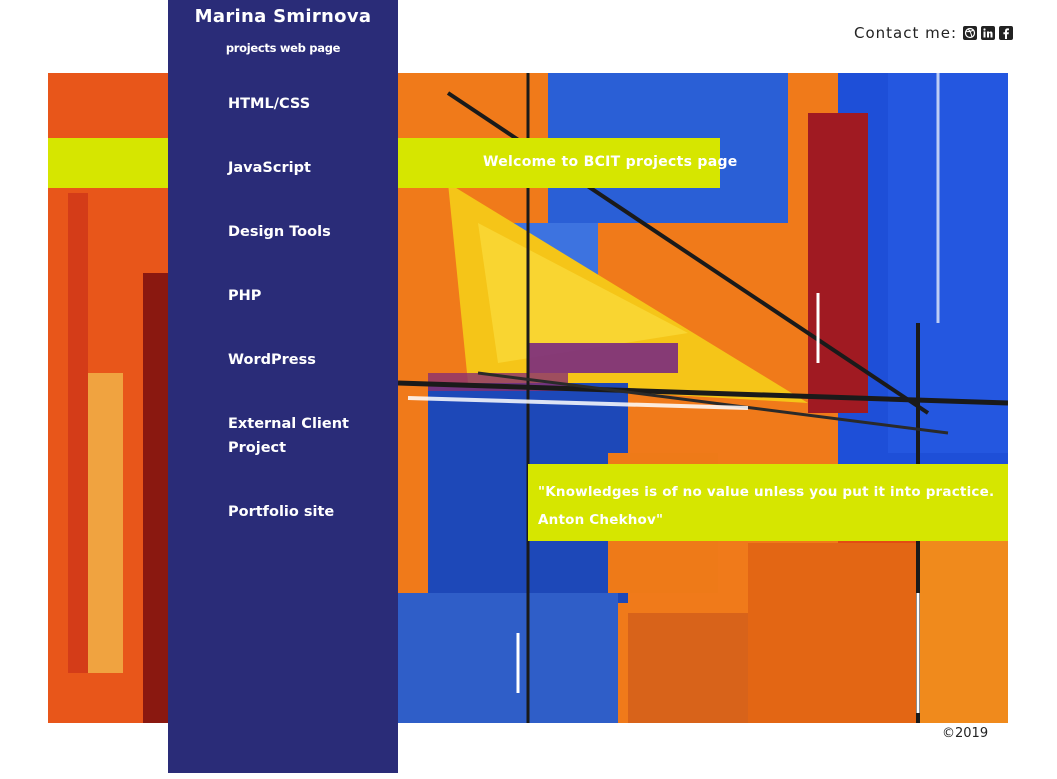 The width and height of the screenshot is (1057, 779). I want to click on facebook-glyph, so click(1006, 33).